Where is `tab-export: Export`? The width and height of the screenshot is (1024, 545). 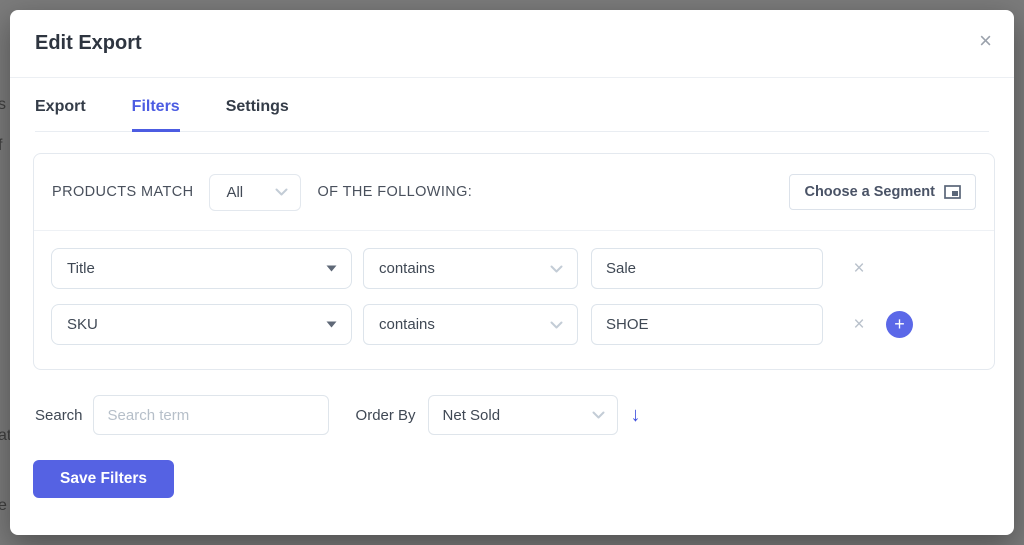
tab-export: Export is located at coordinates (60, 115).